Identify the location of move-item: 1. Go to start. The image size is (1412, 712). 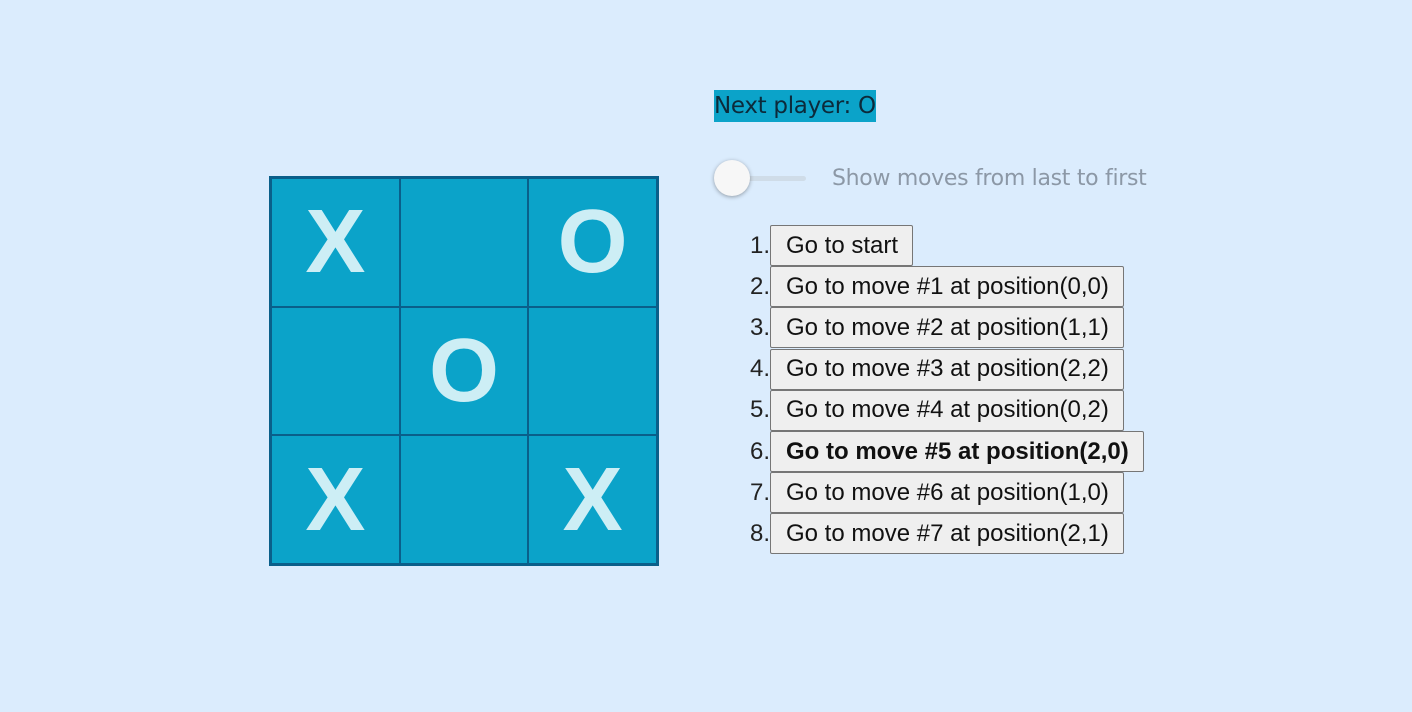
(929, 246).